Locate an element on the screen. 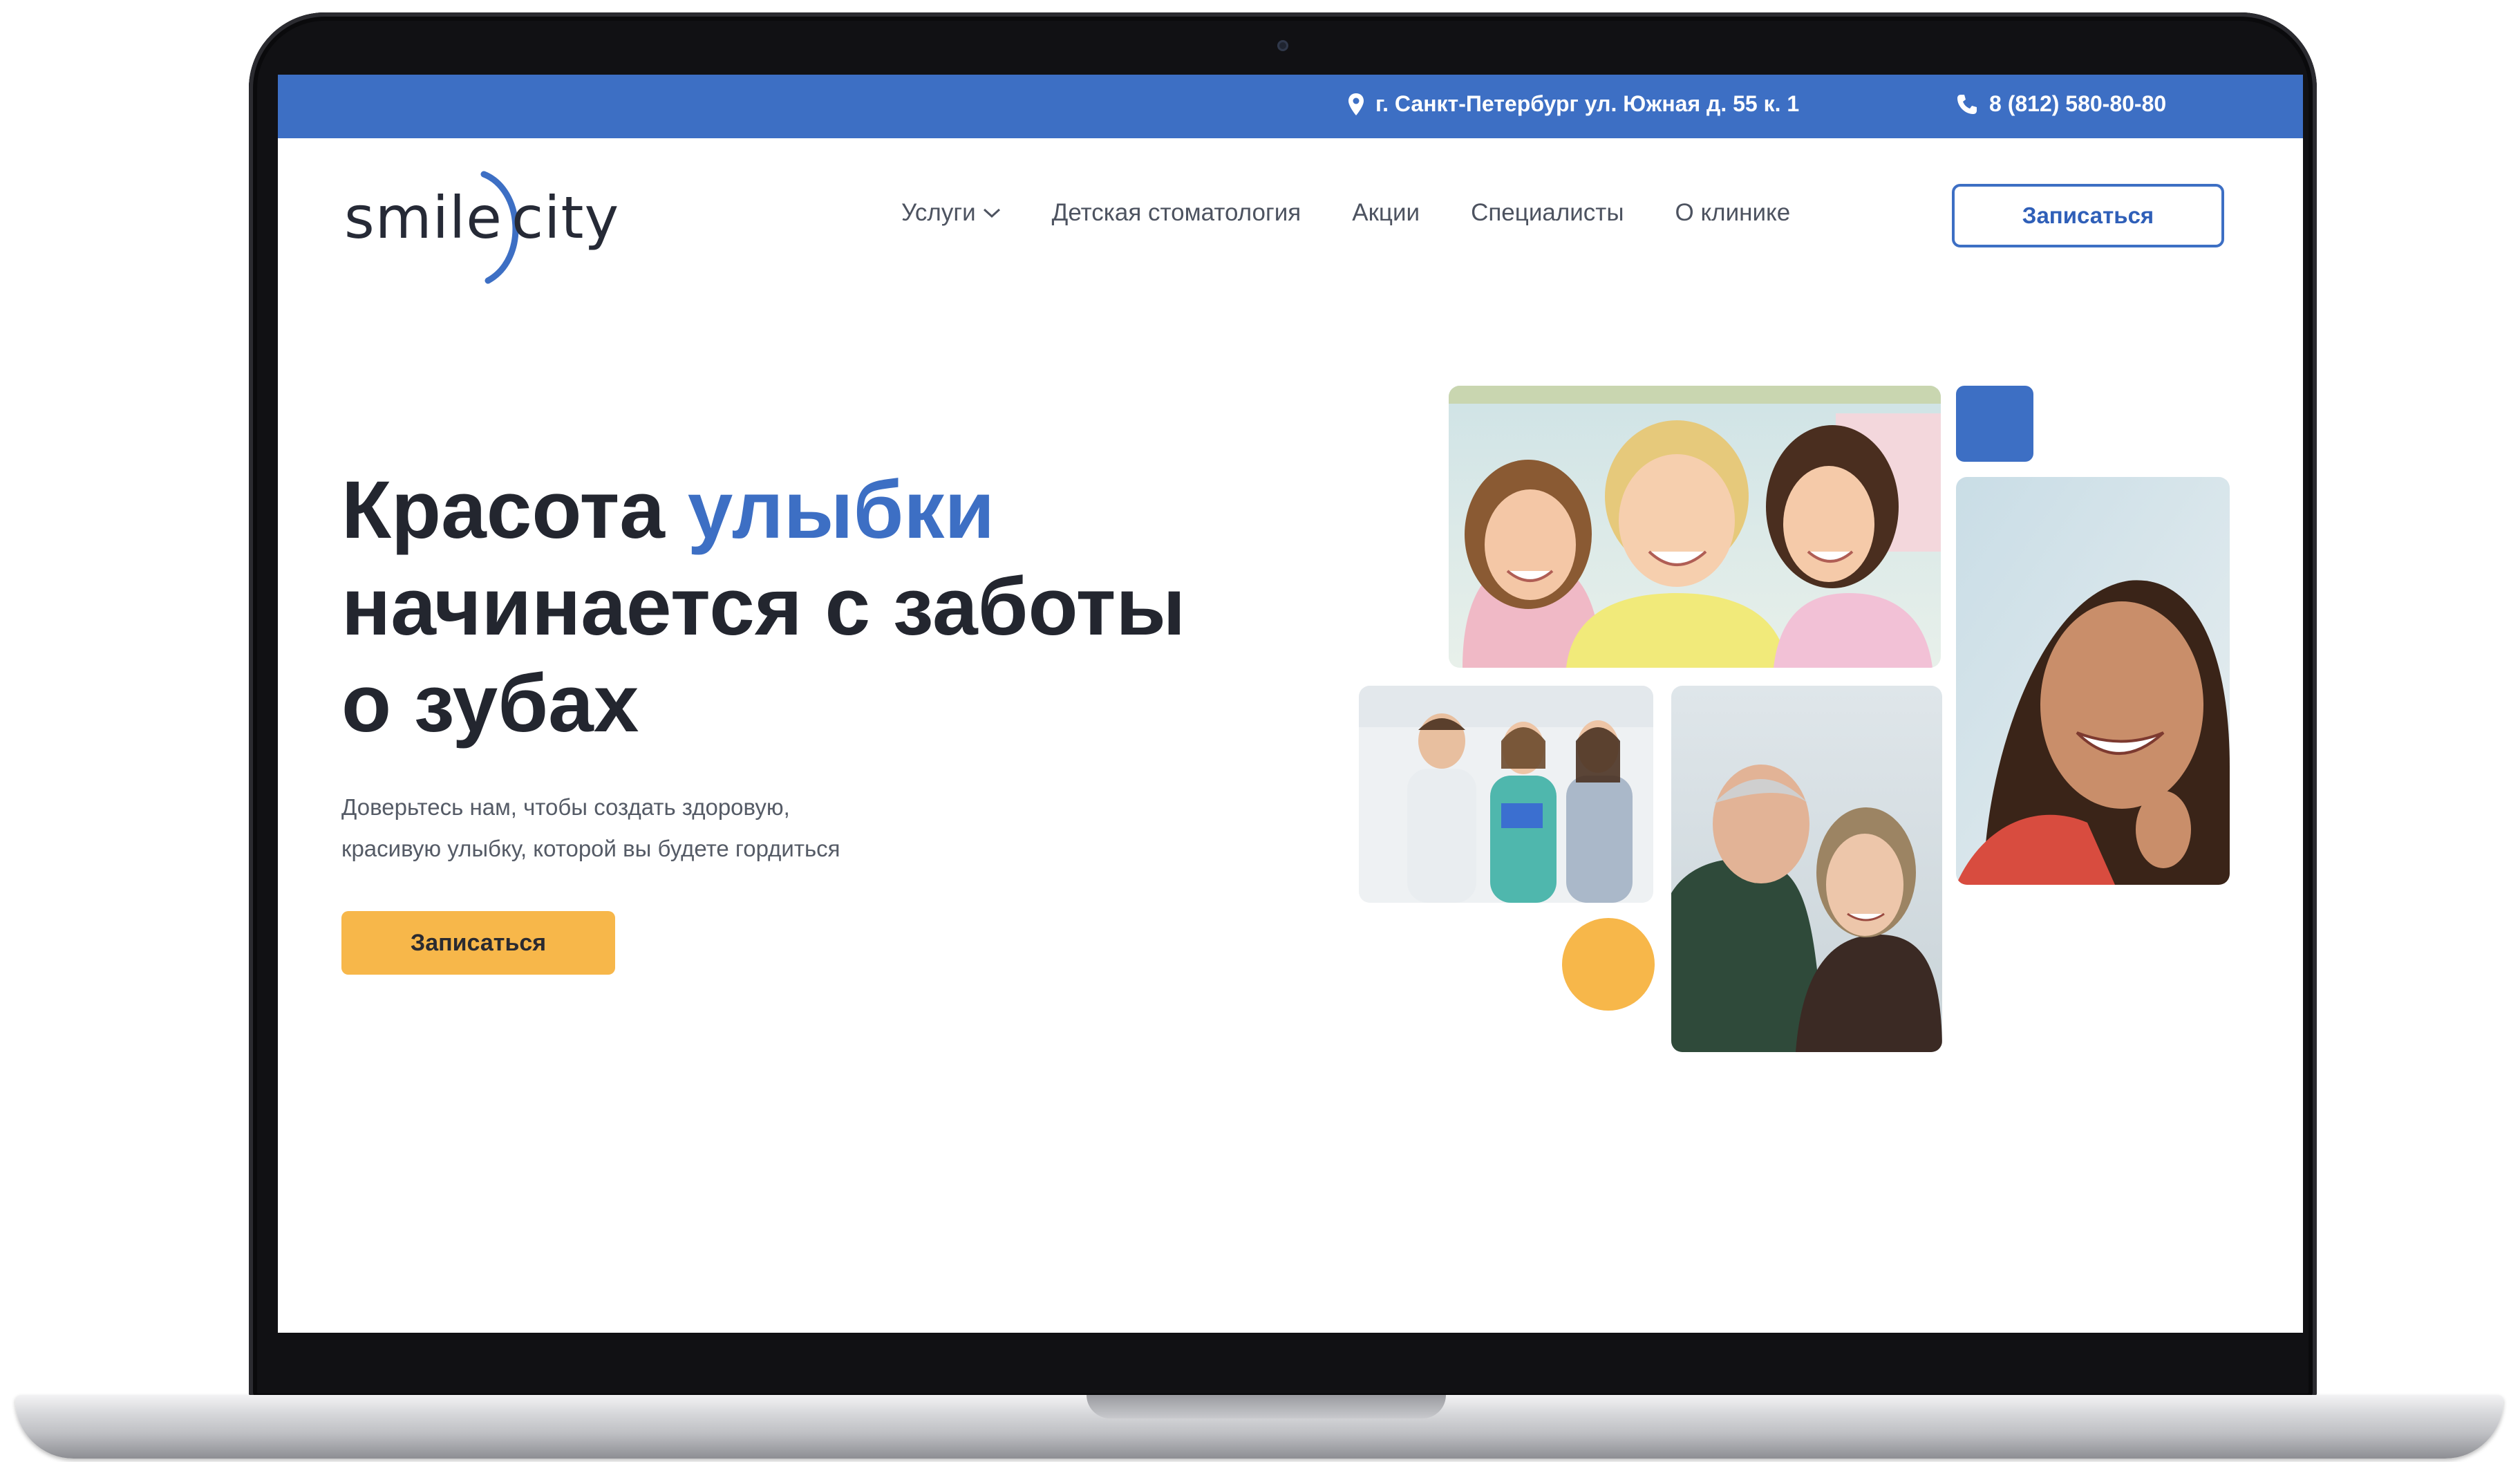  hero-title-line2: начинается с заботы is located at coordinates (764, 607).